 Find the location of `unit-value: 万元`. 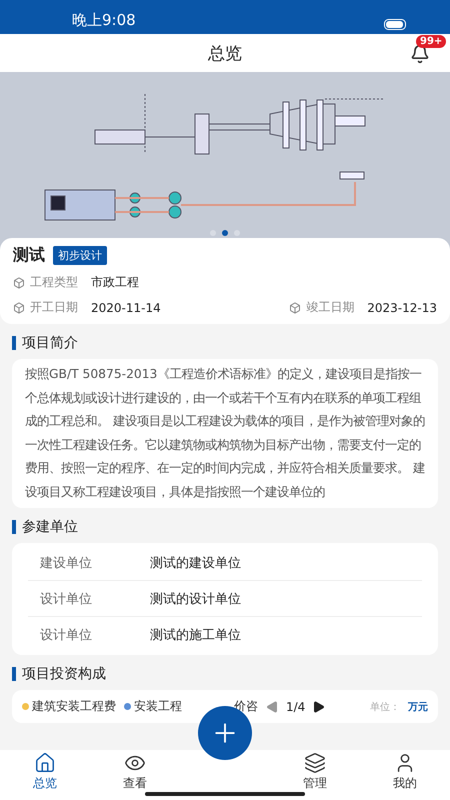

unit-value: 万元 is located at coordinates (418, 707).